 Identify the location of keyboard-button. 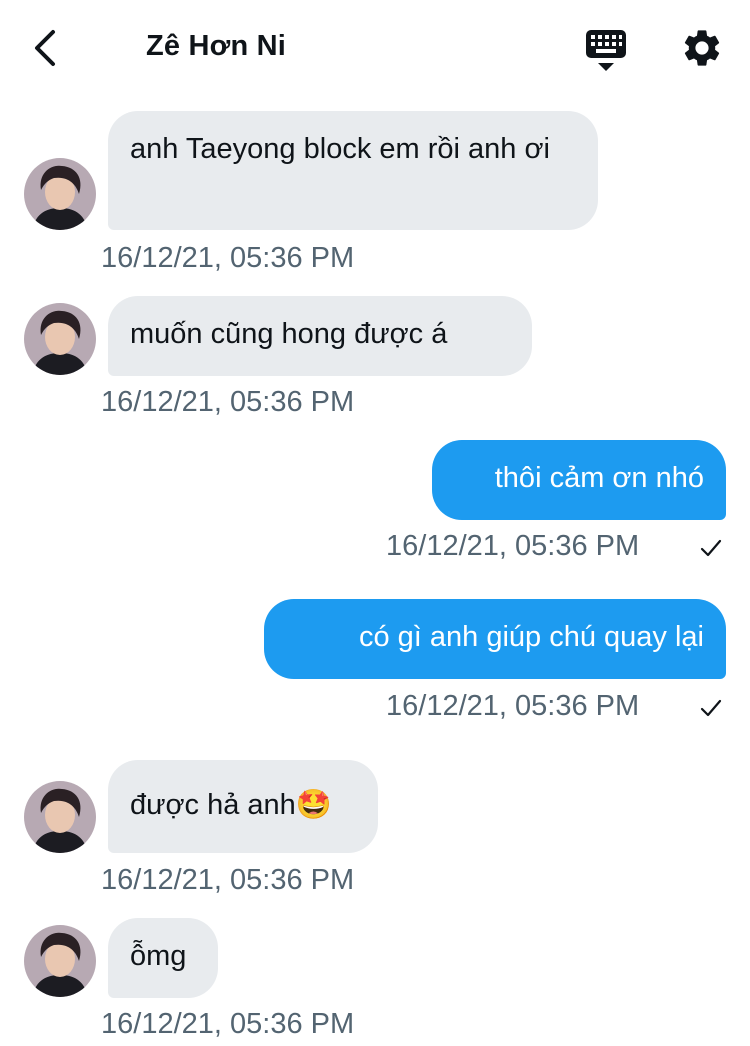
(606, 49).